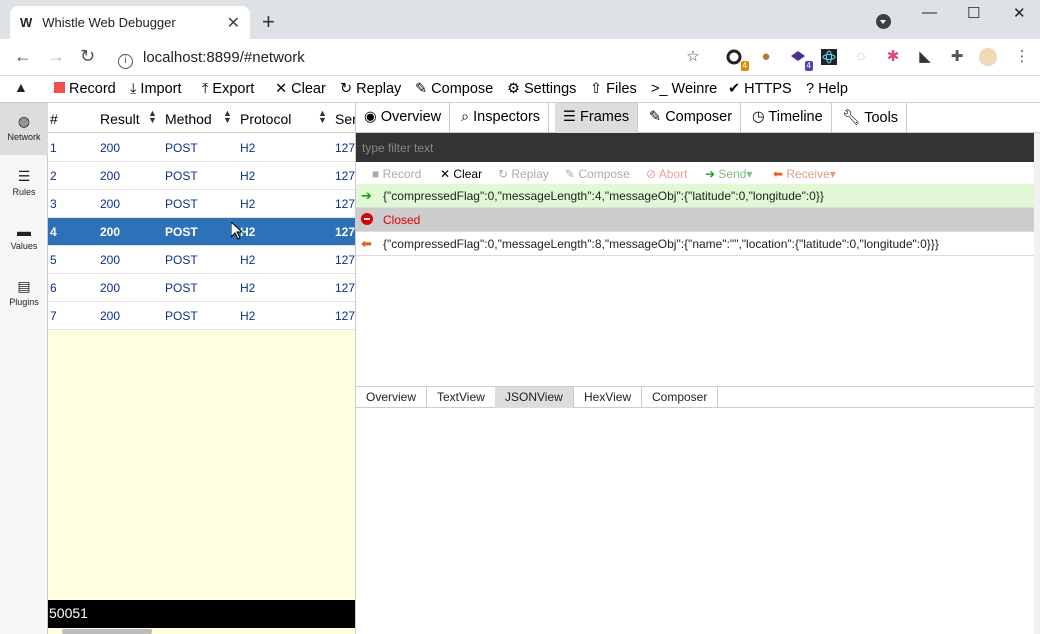 The image size is (1040, 634). What do you see at coordinates (1037, 383) in the screenshot?
I see `vertical-scrollbar` at bounding box center [1037, 383].